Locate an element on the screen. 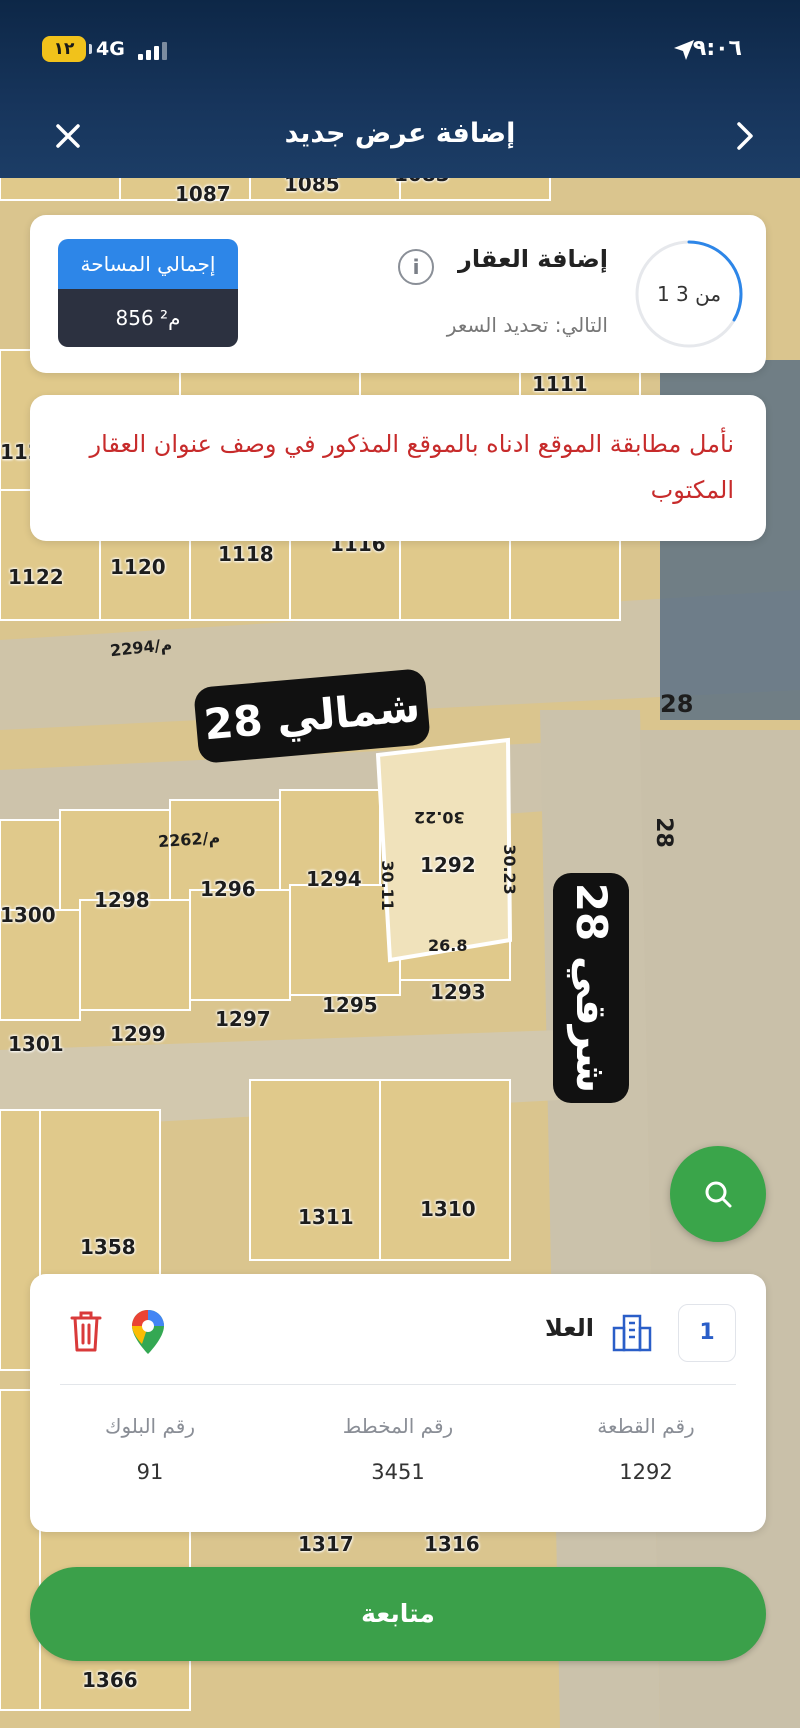 This screenshot has width=800, height=1728. battery-indicator: ١٢ is located at coordinates (67, 49).